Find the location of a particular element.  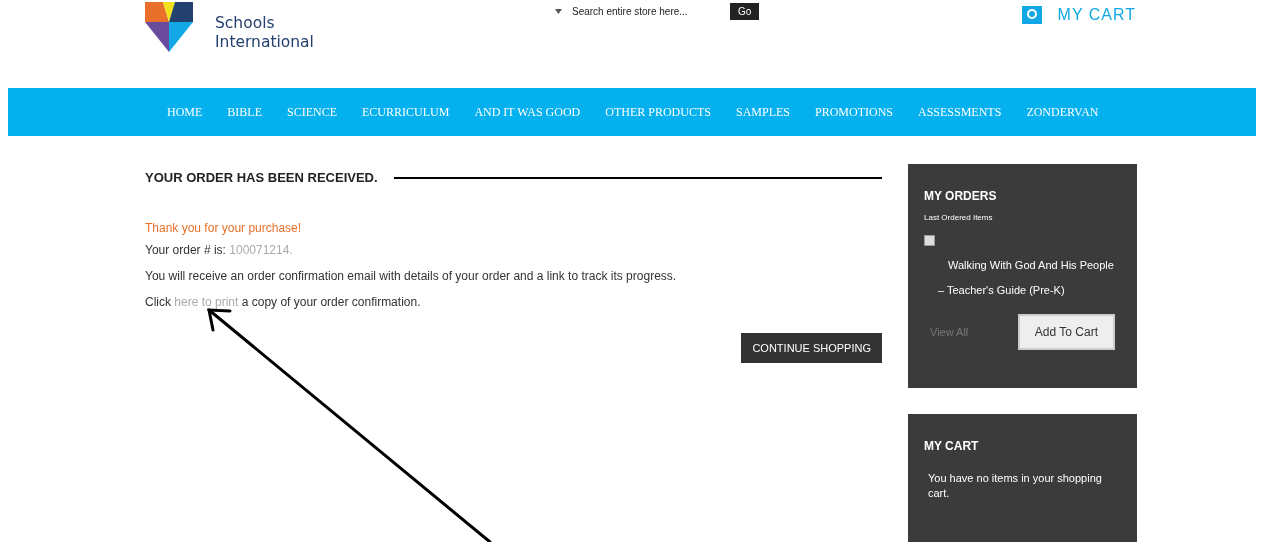

nav-link: SAMPLES is located at coordinates (762, 112).